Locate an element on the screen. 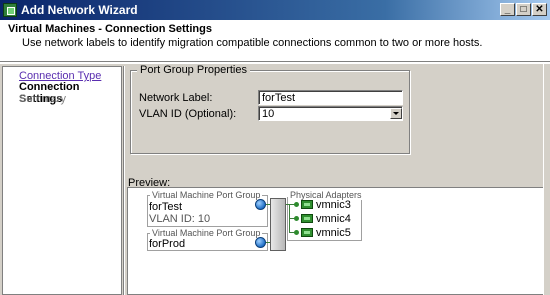 Image resolution: width=550 pixels, height=295 pixels. chevron-down-icon is located at coordinates (396, 113).